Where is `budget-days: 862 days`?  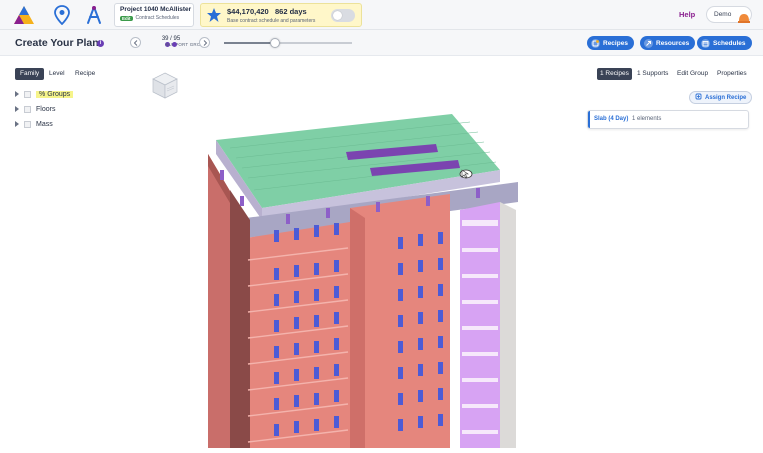 budget-days: 862 days is located at coordinates (290, 11).